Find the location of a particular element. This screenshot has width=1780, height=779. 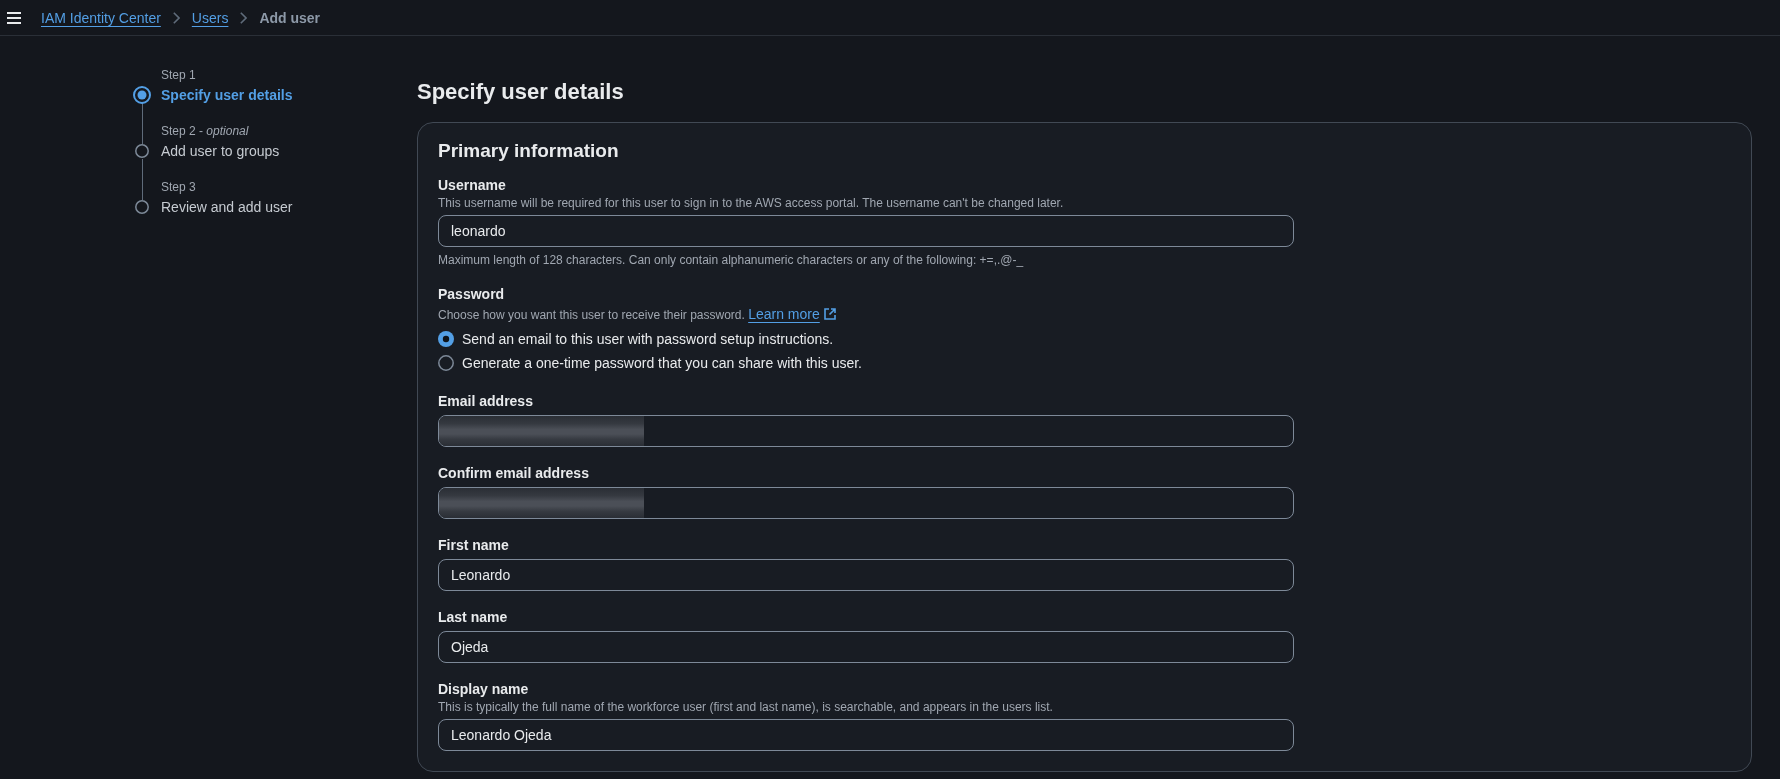

breadcrumb-link: IAM Identity Center is located at coordinates (101, 17).